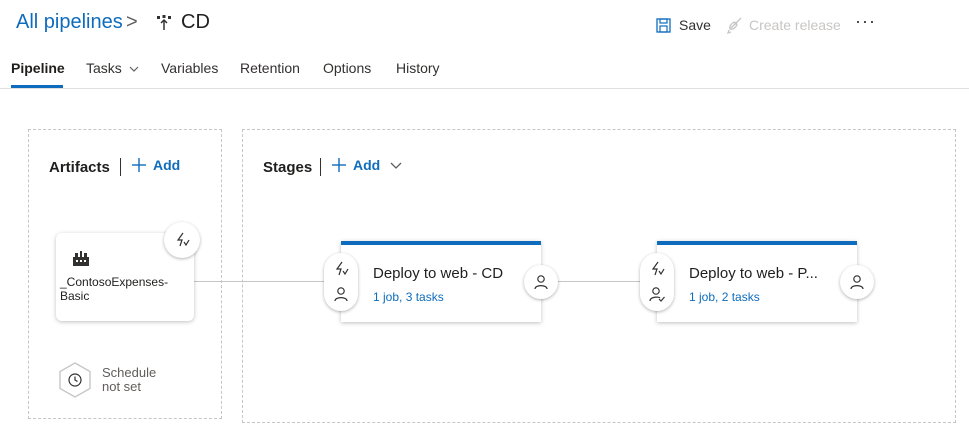 This screenshot has width=969, height=438. What do you see at coordinates (795, 25) in the screenshot?
I see `create-release-label: Create release` at bounding box center [795, 25].